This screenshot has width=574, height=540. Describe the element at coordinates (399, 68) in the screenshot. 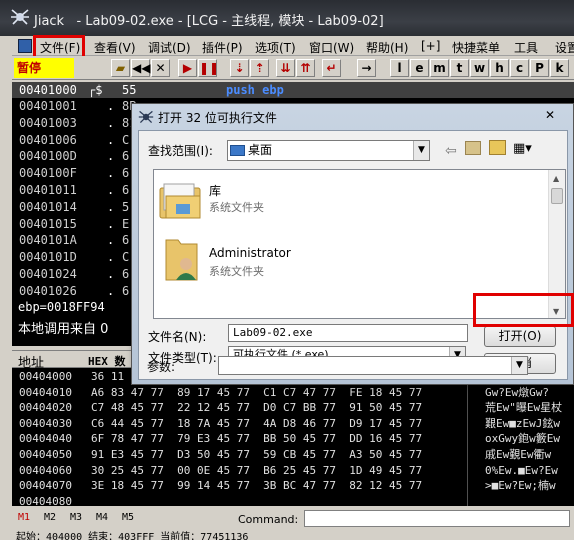

I see `toolbar-letter-l: l` at that location.